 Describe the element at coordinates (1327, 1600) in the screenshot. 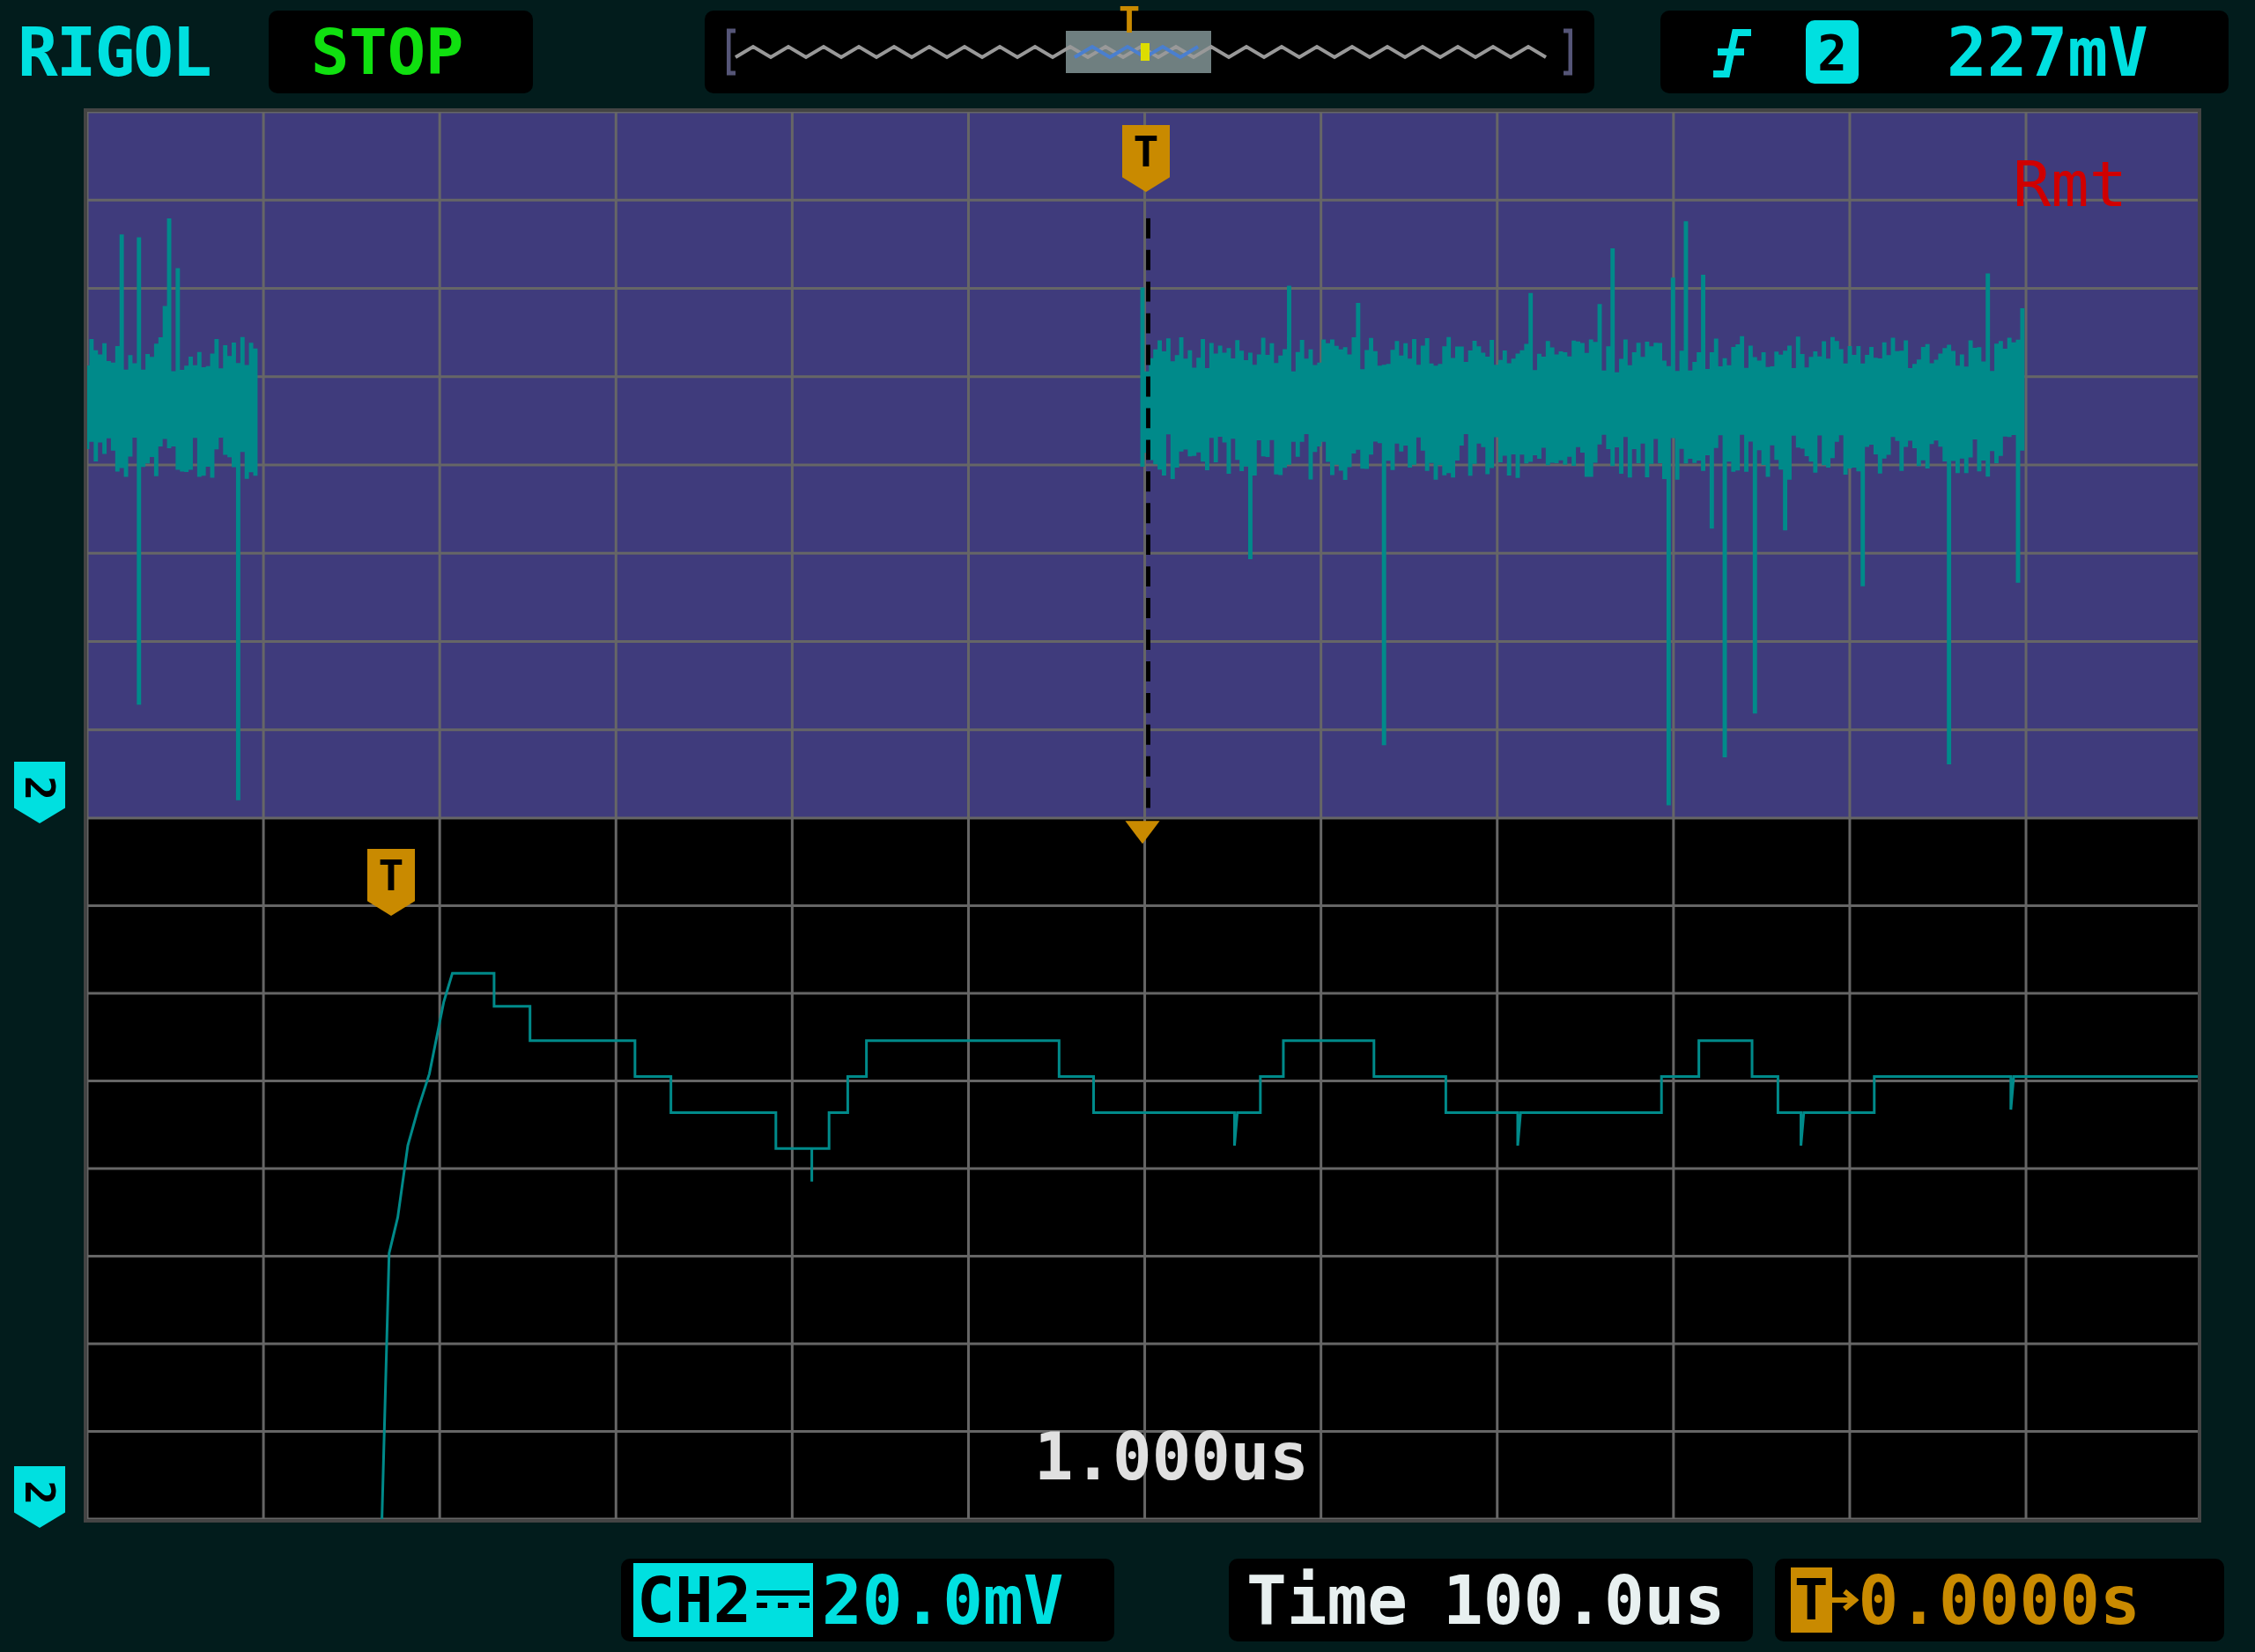

I see `timebase-label: Time` at that location.